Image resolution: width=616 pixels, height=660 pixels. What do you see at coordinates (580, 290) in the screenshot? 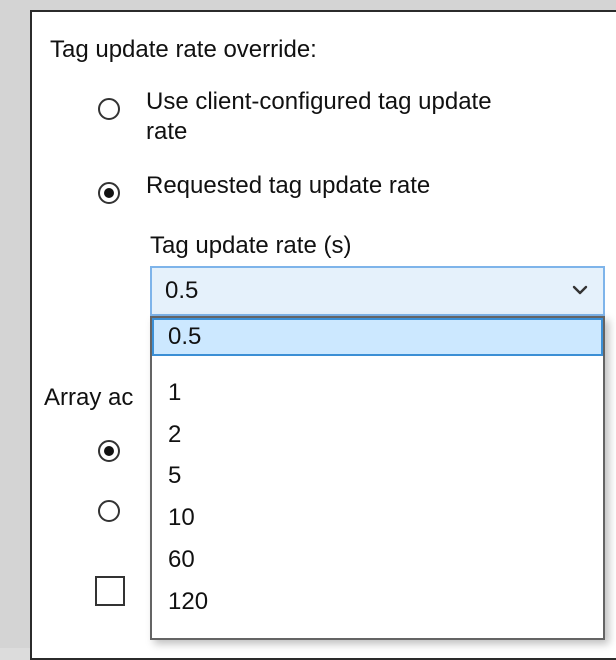
I see `chevron-down-icon` at bounding box center [580, 290].